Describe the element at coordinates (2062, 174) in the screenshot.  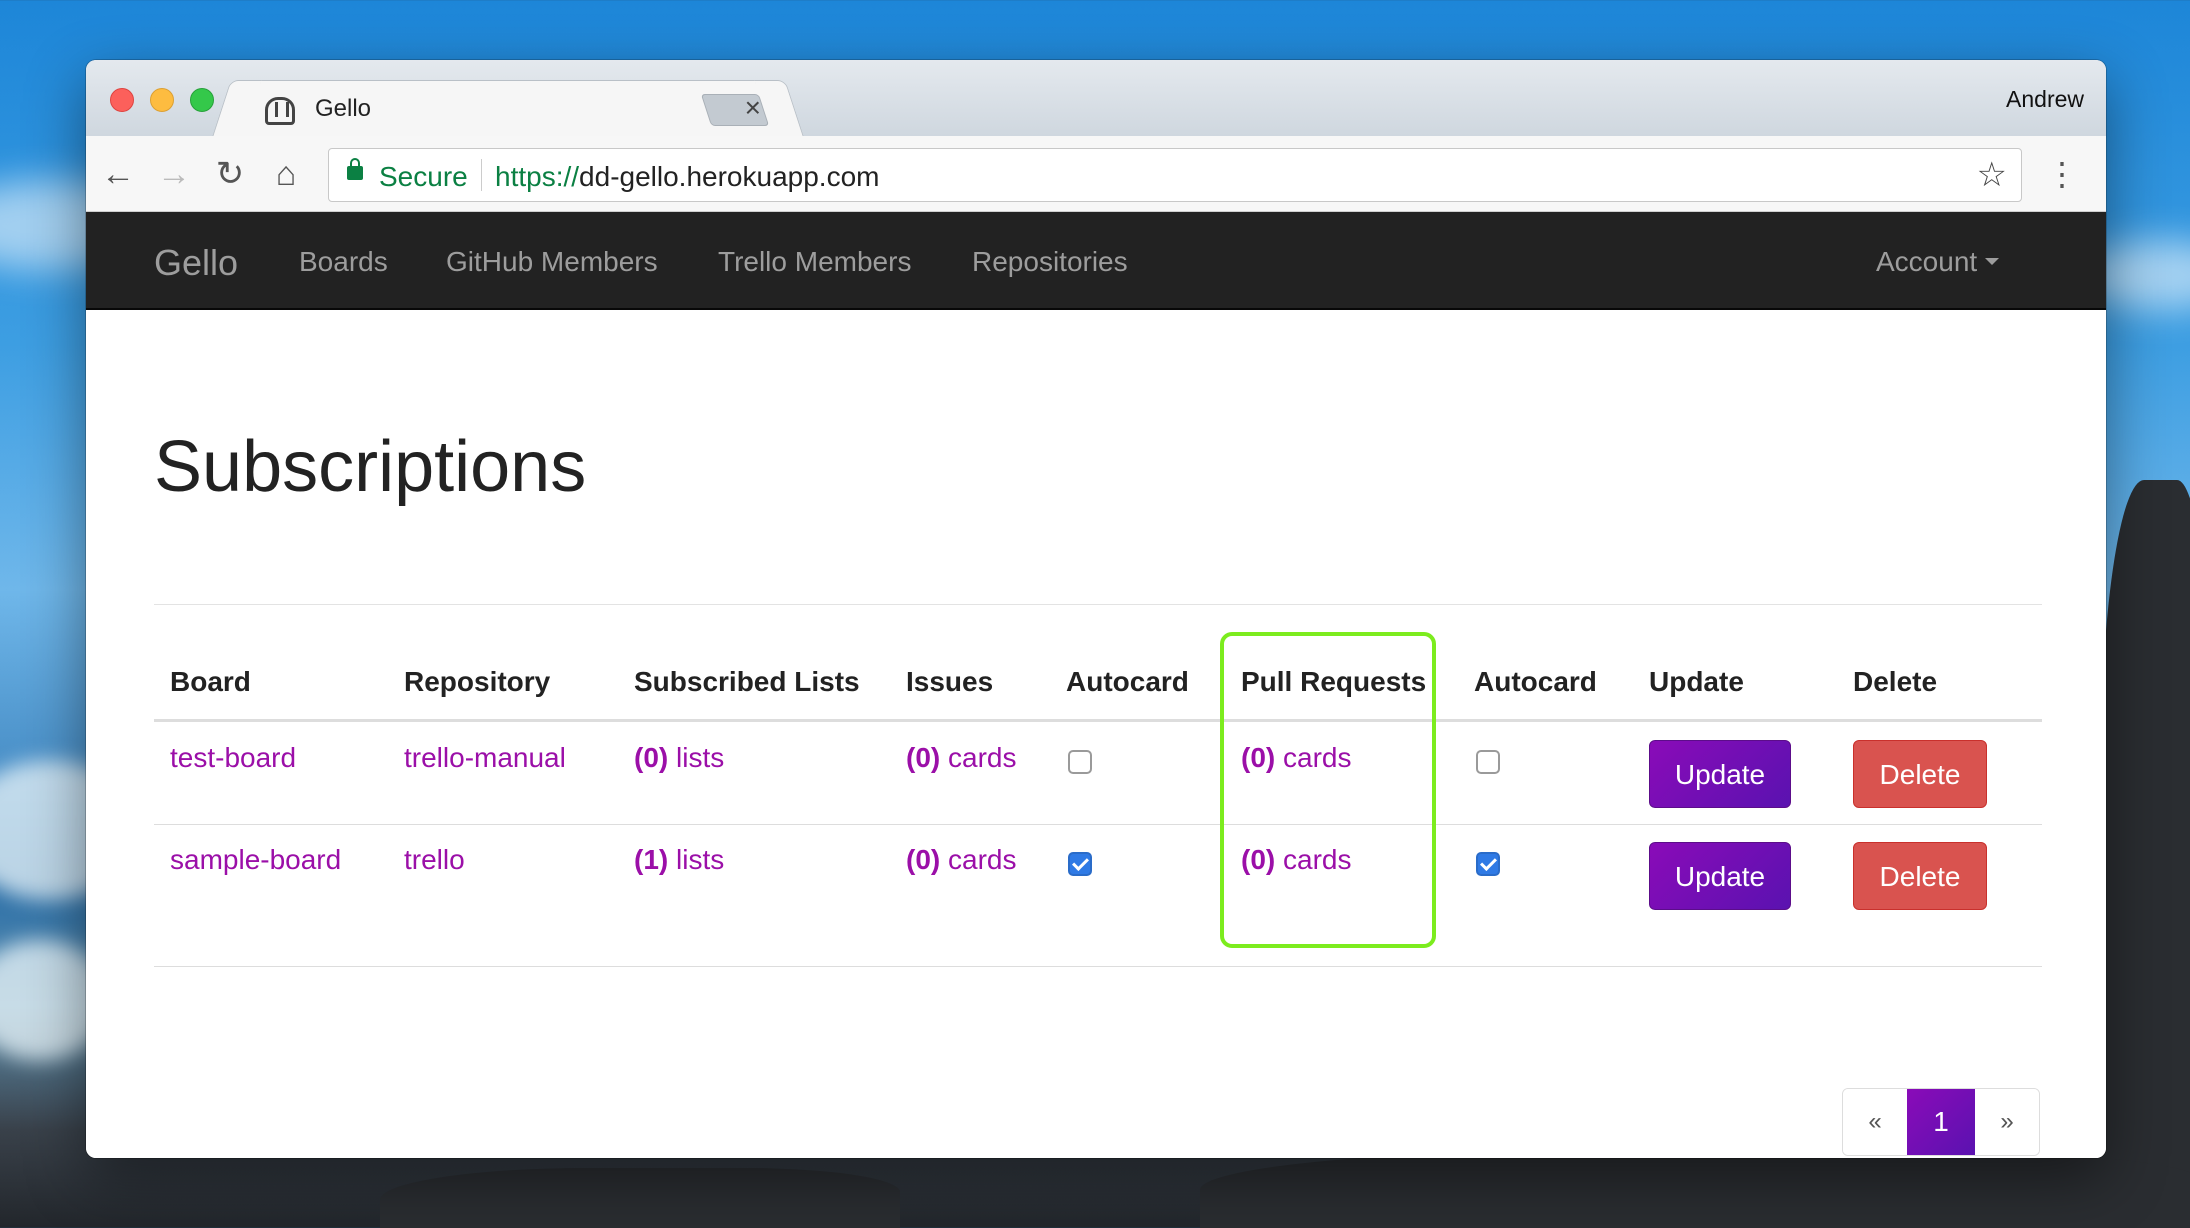
I see `browser-menu-icon: ⋮` at that location.